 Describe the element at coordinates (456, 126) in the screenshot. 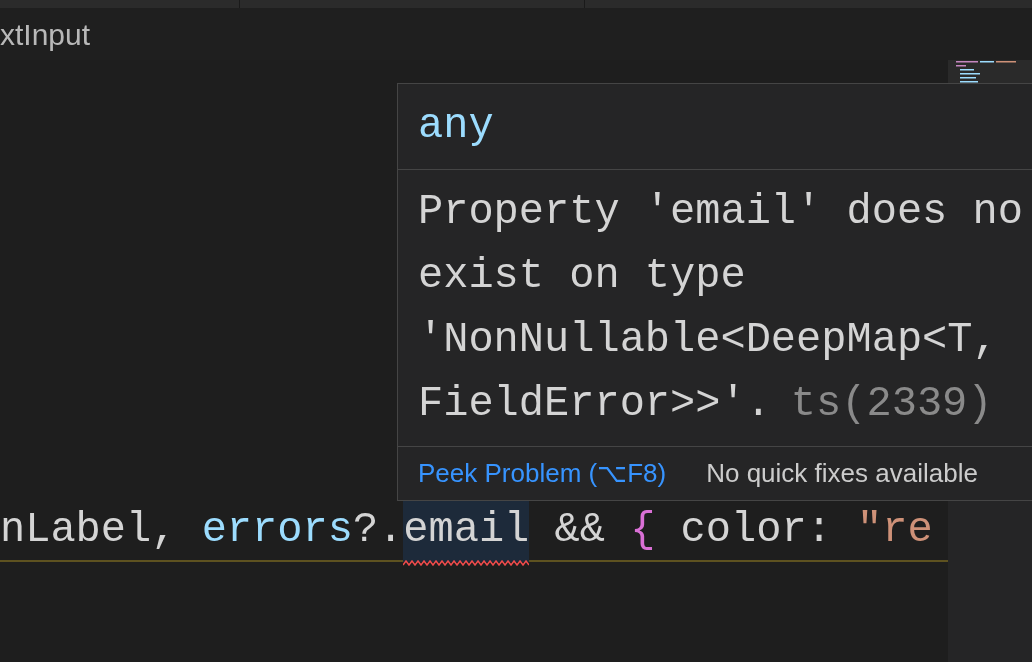

I see `type-label: any` at that location.